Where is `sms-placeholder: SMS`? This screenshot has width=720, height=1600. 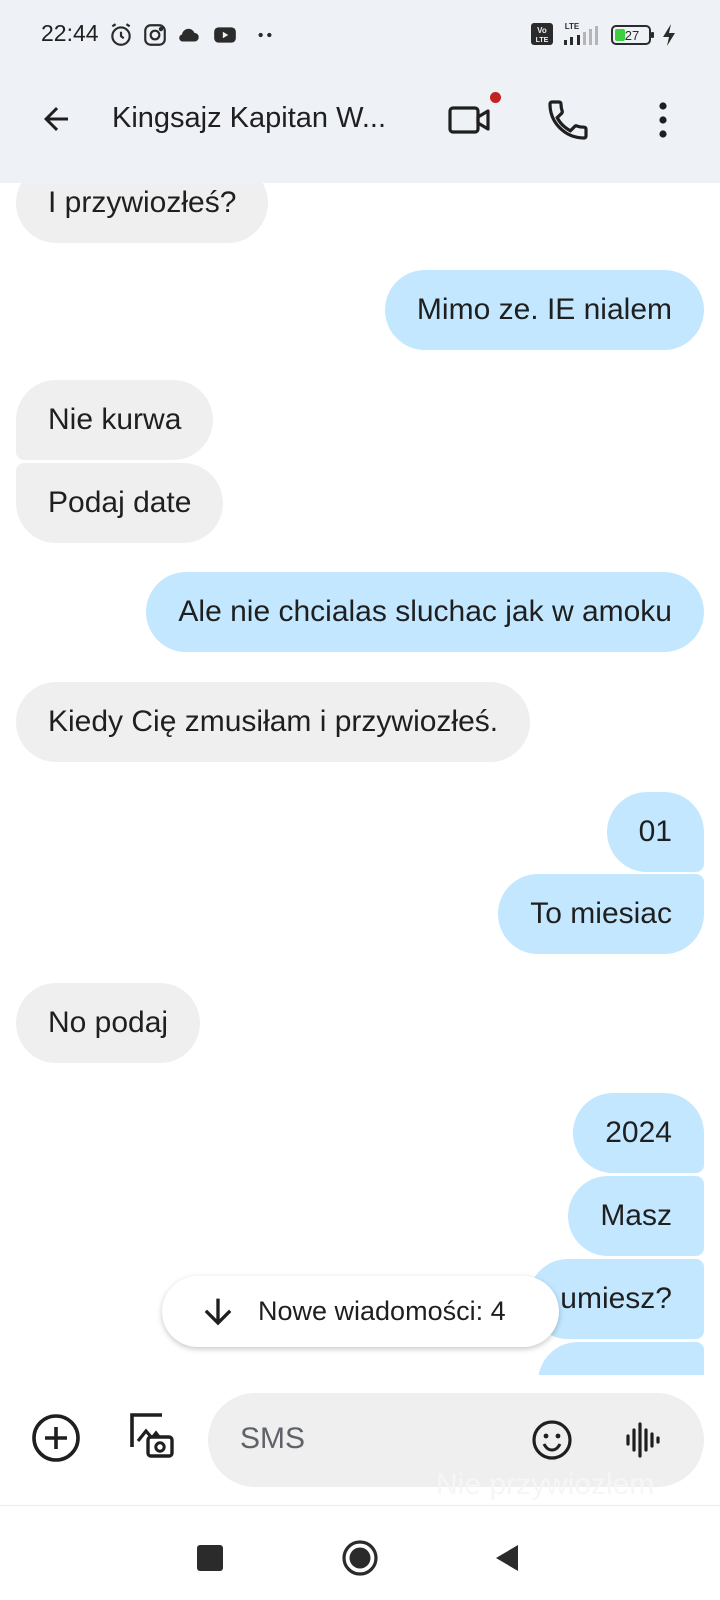 sms-placeholder: SMS is located at coordinates (273, 1438).